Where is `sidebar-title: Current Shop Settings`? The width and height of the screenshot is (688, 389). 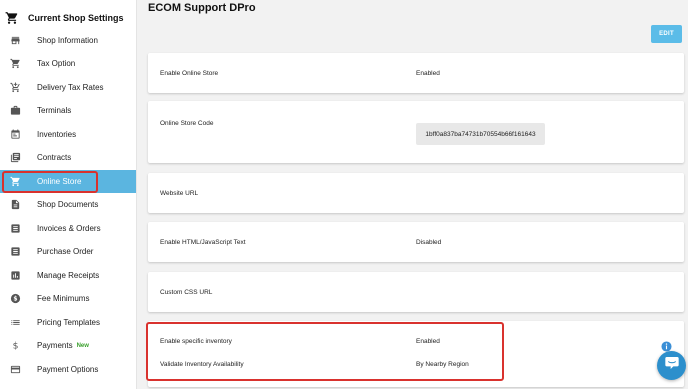 sidebar-title: Current Shop Settings is located at coordinates (76, 18).